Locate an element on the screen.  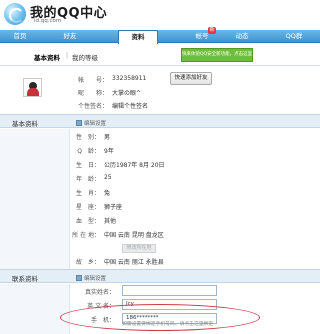
field-label: 生 日： is located at coordinates (87, 165).